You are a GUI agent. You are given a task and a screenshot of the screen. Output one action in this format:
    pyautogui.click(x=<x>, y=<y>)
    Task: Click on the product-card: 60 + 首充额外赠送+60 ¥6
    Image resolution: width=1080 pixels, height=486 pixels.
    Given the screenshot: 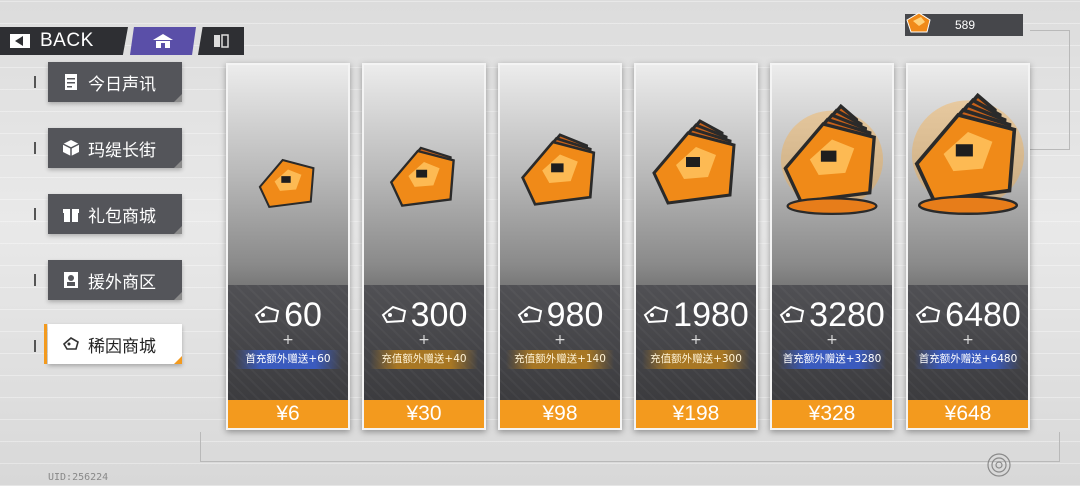 What is the action you would take?
    pyautogui.click(x=288, y=246)
    